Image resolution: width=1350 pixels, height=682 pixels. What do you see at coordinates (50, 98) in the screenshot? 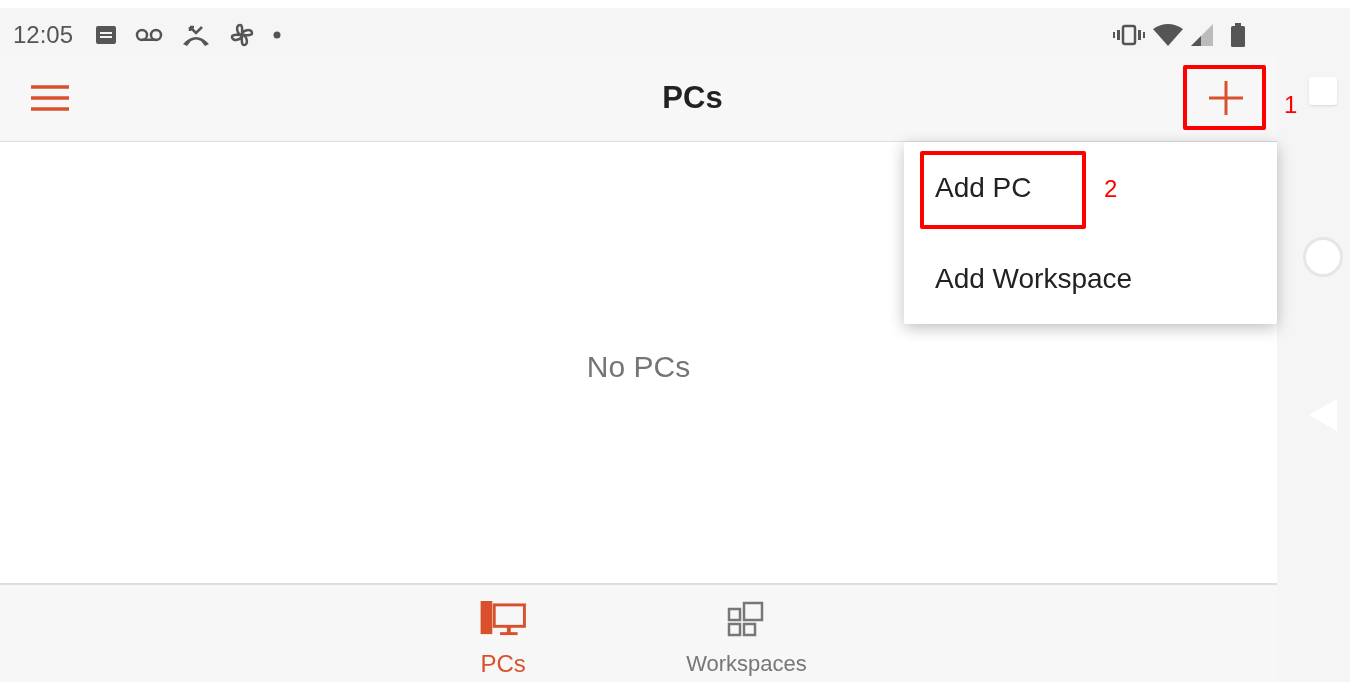
I see `menu-icon` at bounding box center [50, 98].